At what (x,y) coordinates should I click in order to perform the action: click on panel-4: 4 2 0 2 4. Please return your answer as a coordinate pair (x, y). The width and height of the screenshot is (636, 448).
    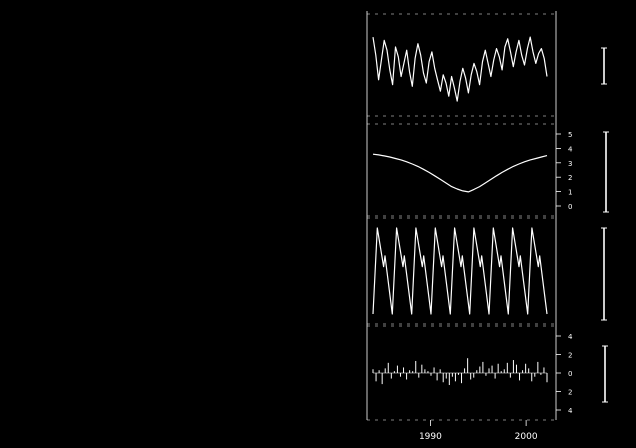
    Looking at the image, I should click on (470, 373).